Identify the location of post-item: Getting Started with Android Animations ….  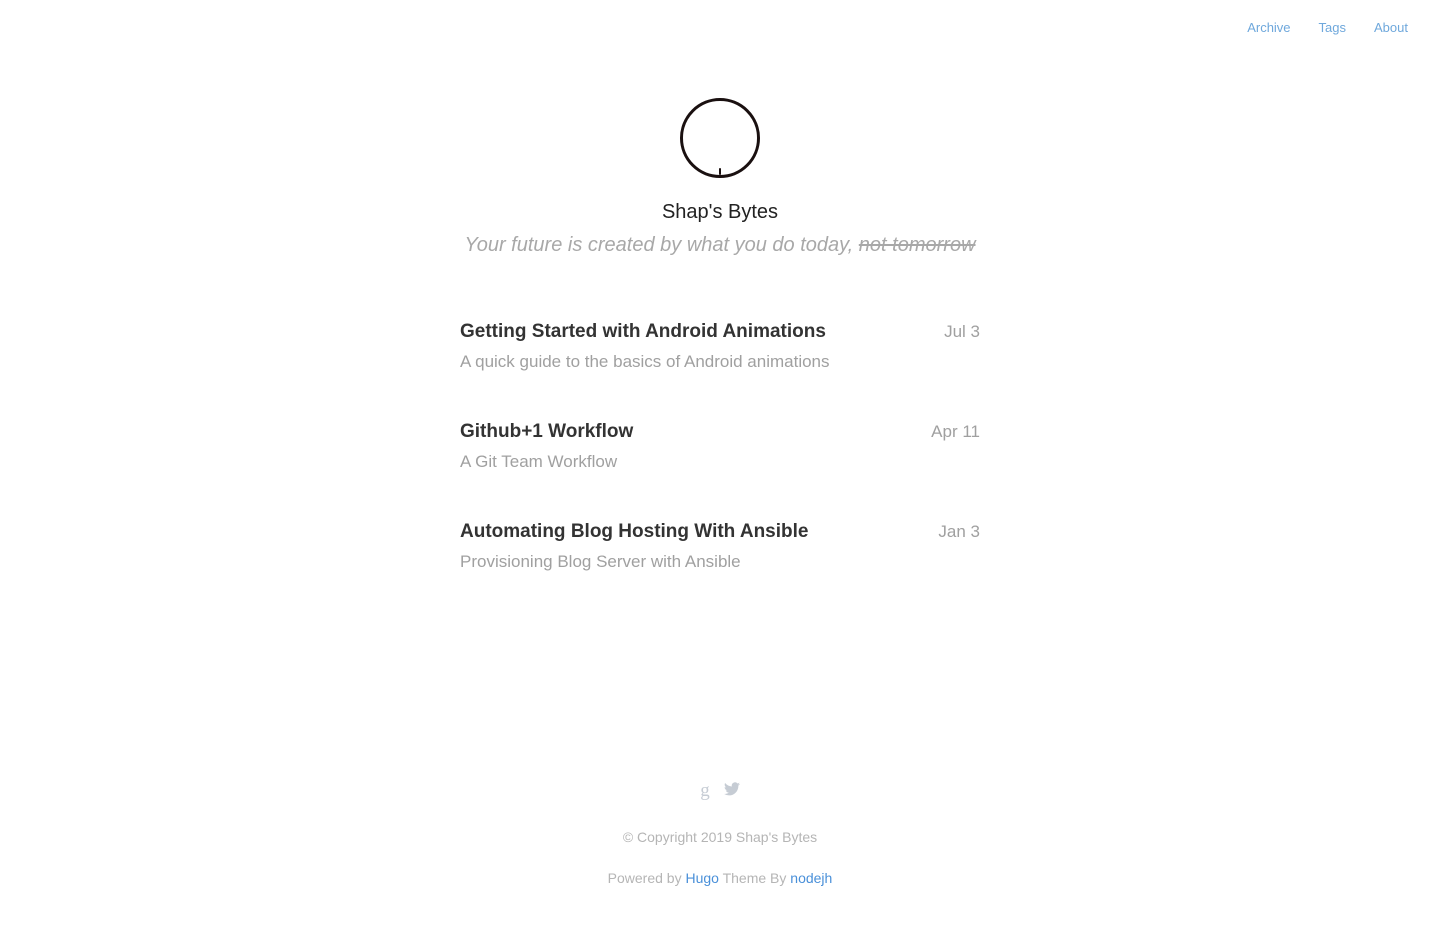
(720, 370).